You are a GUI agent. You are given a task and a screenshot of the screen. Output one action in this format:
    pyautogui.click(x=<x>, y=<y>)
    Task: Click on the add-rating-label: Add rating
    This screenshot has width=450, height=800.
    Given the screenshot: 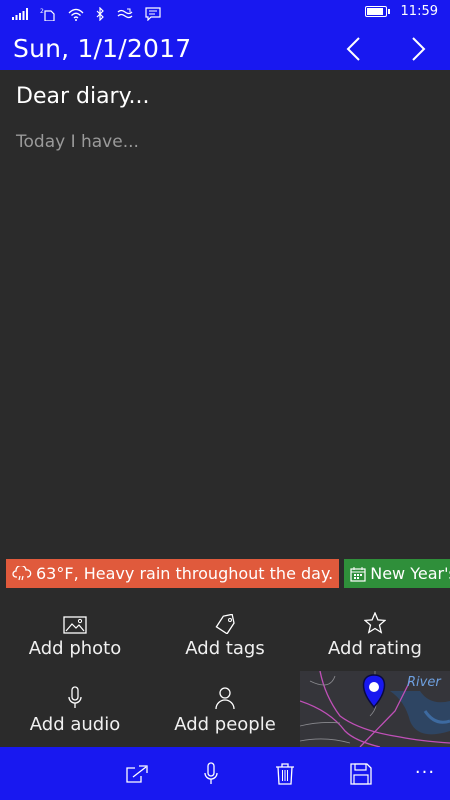 What is the action you would take?
    pyautogui.click(x=375, y=648)
    